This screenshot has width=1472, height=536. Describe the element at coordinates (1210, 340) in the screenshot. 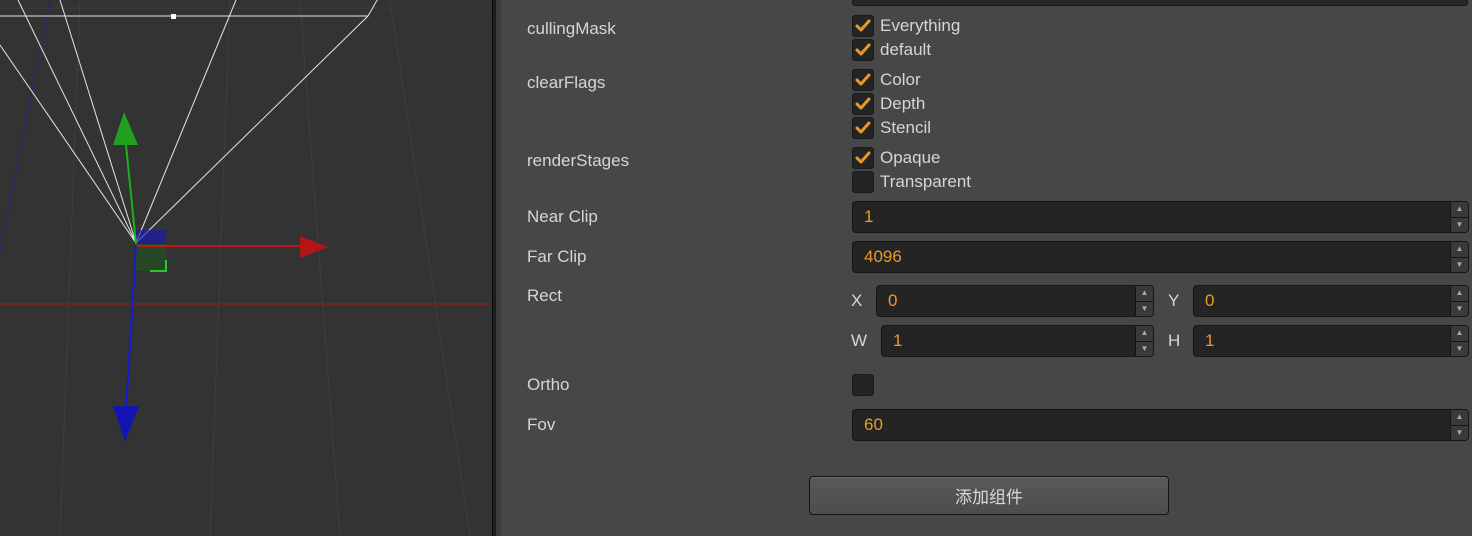

I see `rect-h-value: 1` at that location.